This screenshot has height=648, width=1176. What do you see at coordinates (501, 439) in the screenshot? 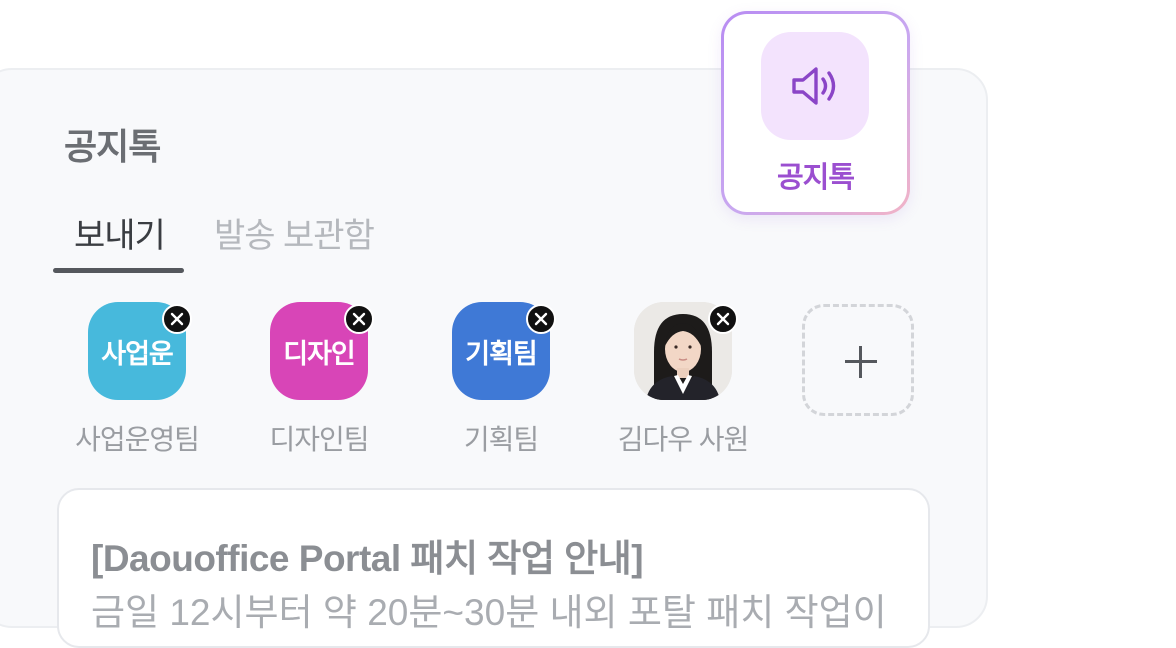
I see `recipient-name: 기획팀` at bounding box center [501, 439].